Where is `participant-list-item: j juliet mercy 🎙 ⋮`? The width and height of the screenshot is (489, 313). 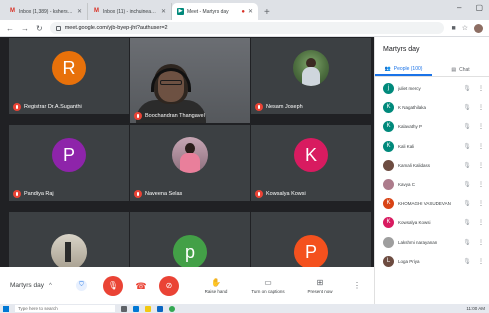 participant-list-item: j juliet mercy 🎙 ⋮ is located at coordinates (432, 88).